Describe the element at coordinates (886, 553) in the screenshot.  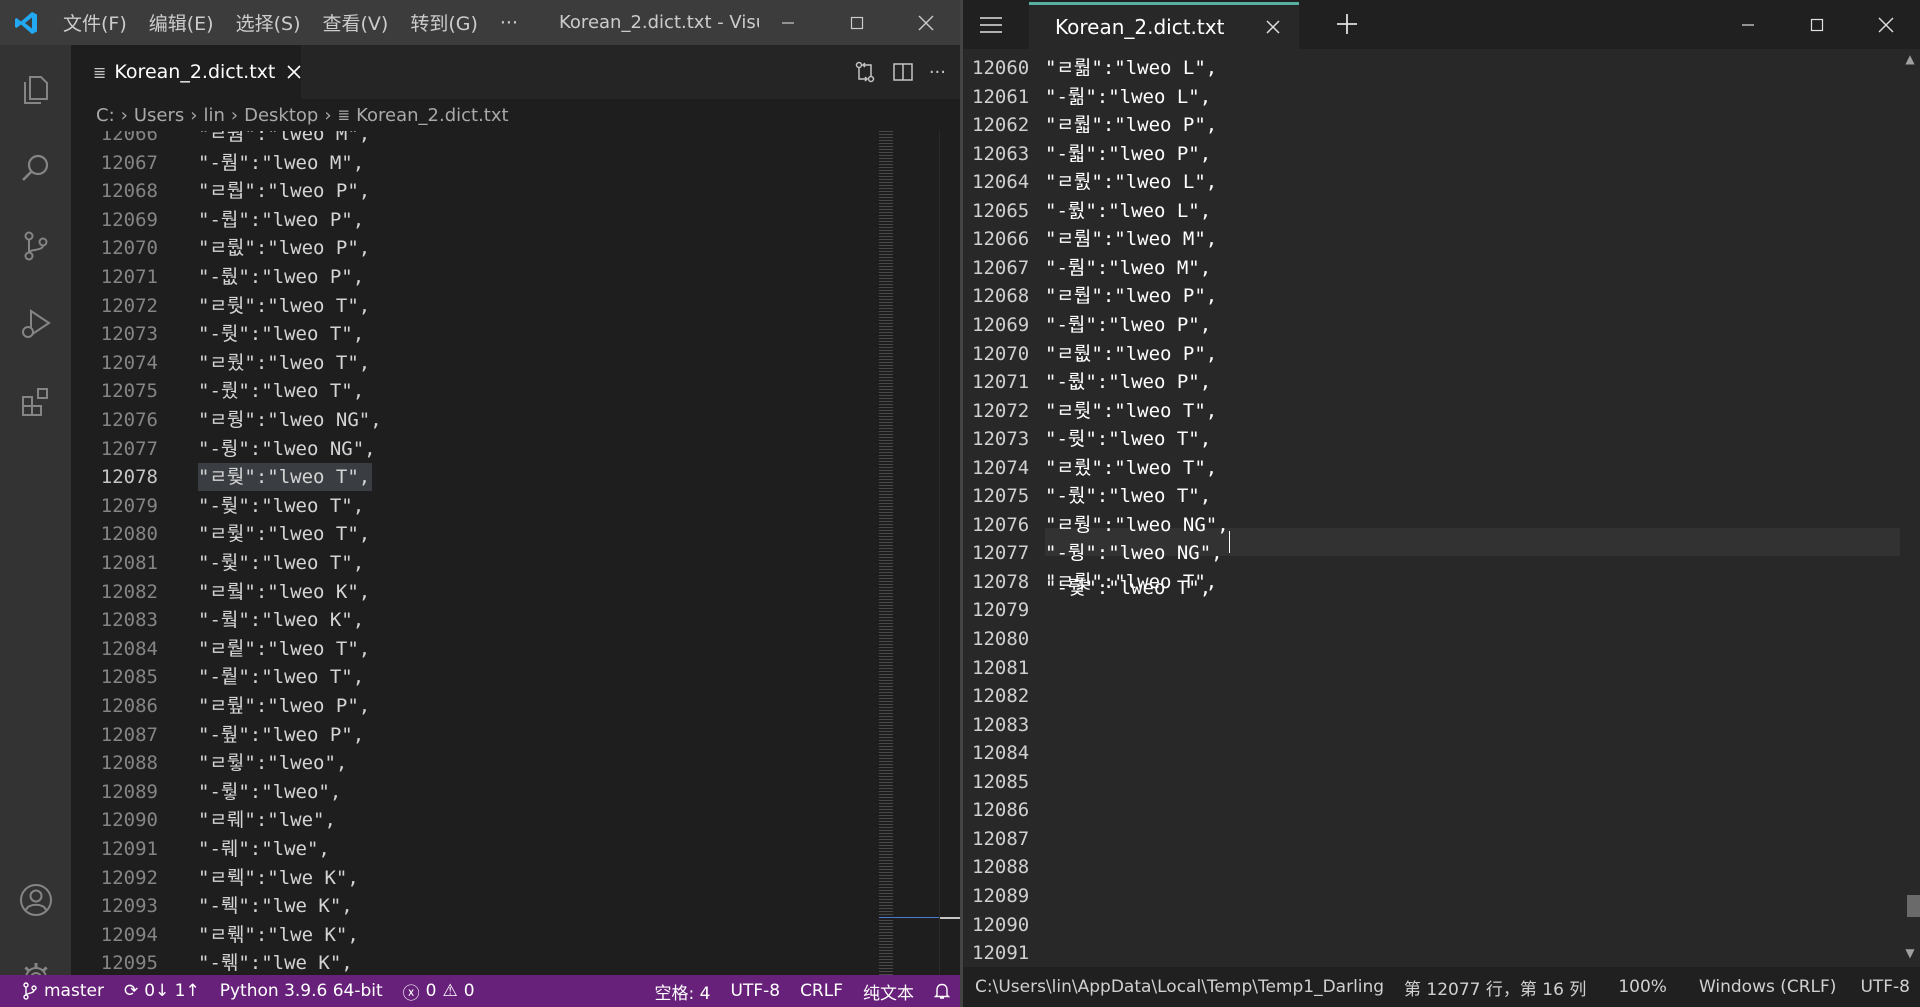
I see `minimap` at that location.